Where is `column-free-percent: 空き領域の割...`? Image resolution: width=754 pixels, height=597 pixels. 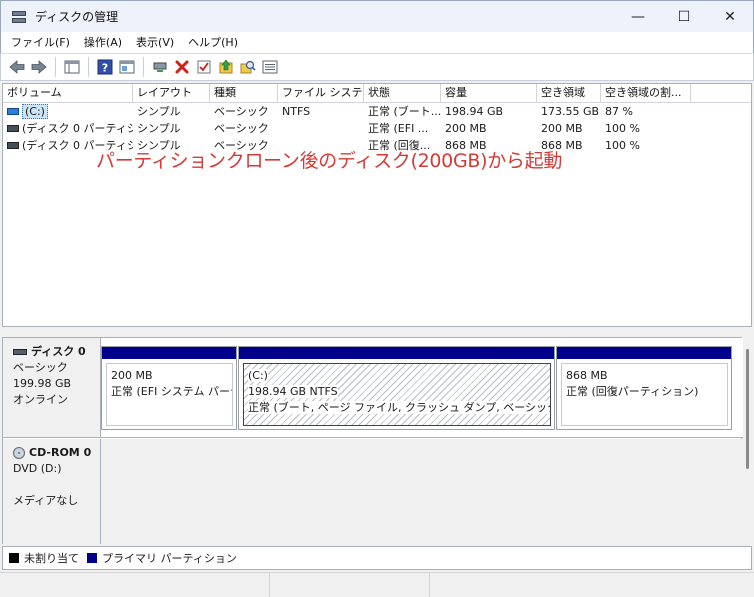 column-free-percent: 空き領域の割... is located at coordinates (646, 93).